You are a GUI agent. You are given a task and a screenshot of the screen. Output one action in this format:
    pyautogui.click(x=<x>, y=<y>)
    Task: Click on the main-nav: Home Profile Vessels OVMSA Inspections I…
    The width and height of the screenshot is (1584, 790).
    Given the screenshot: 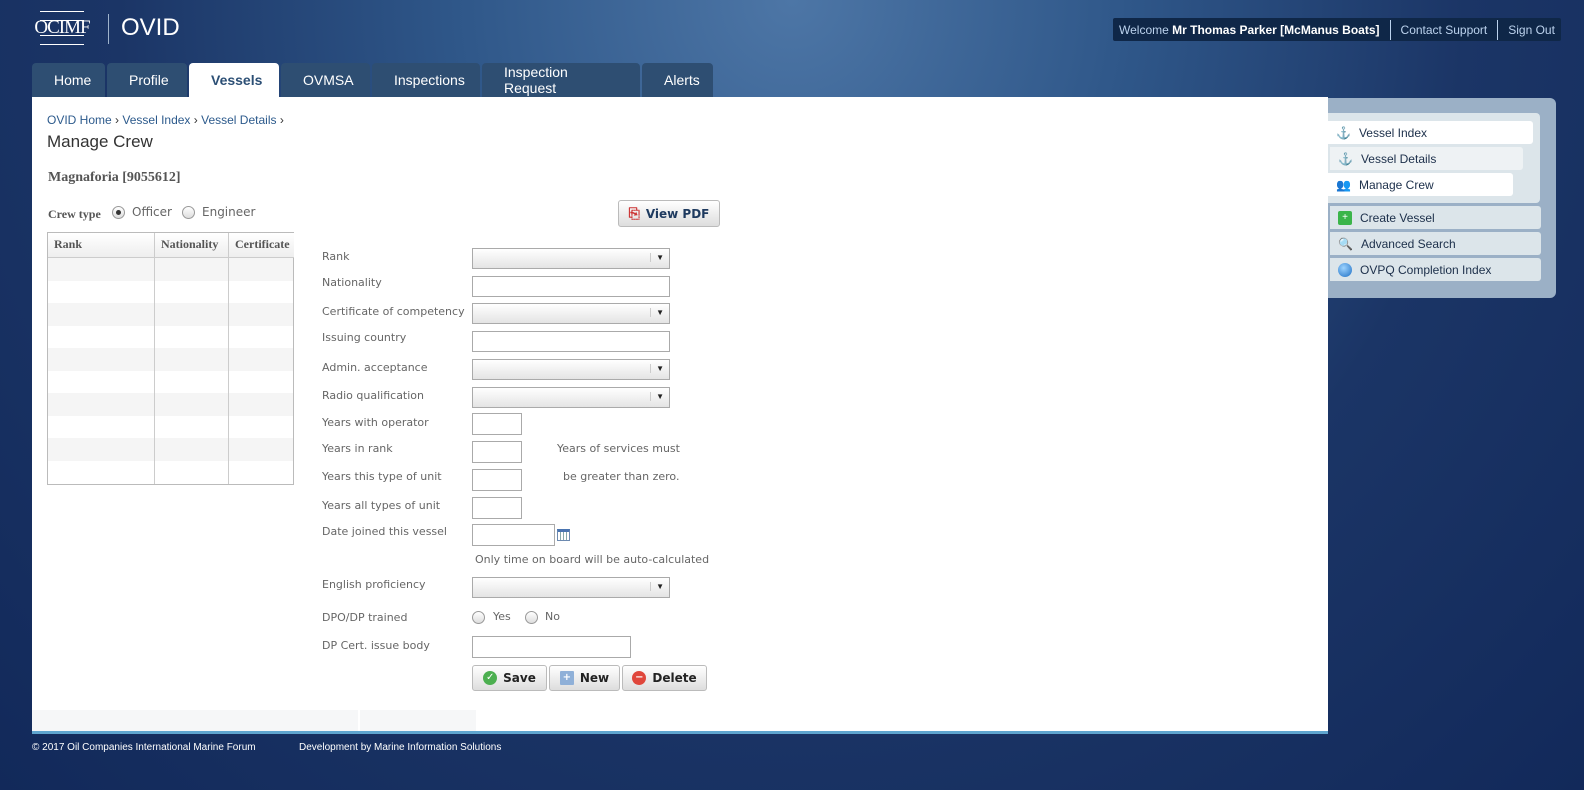 What is the action you would take?
    pyautogui.click(x=372, y=80)
    